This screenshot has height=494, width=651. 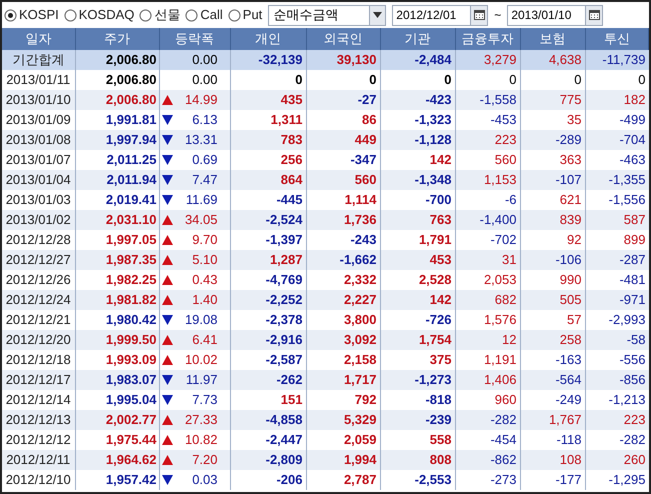 What do you see at coordinates (291, 400) in the screenshot?
I see `table-cell: 151` at bounding box center [291, 400].